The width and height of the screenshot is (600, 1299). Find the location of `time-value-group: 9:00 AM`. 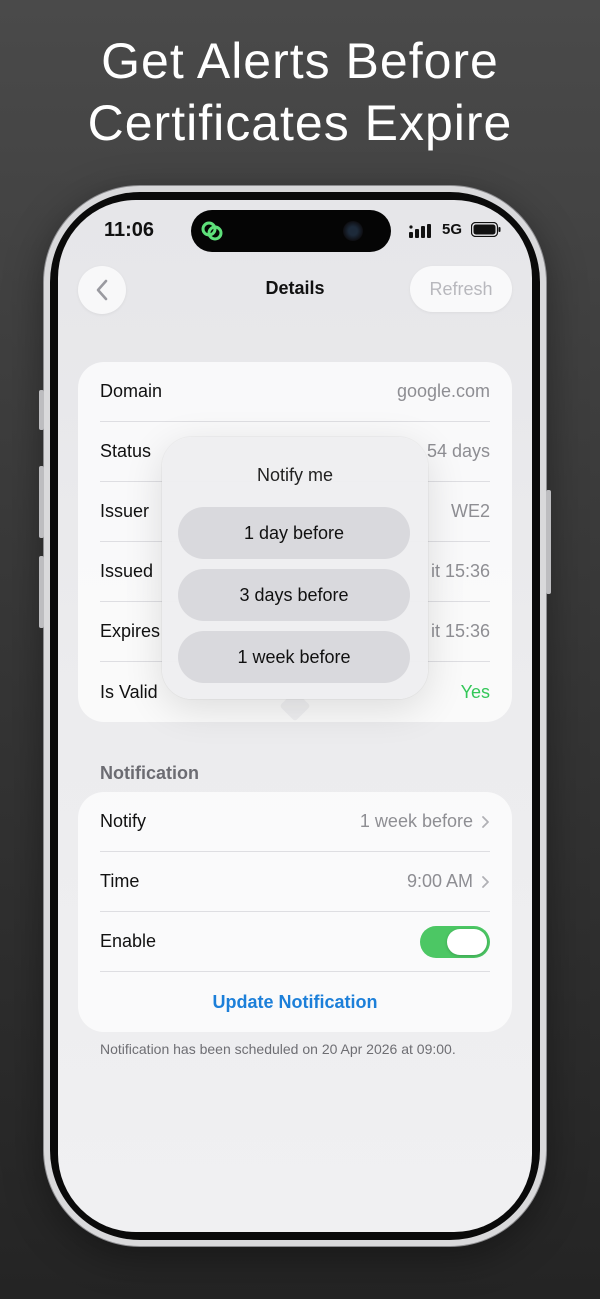

time-value-group: 9:00 AM is located at coordinates (448, 881).